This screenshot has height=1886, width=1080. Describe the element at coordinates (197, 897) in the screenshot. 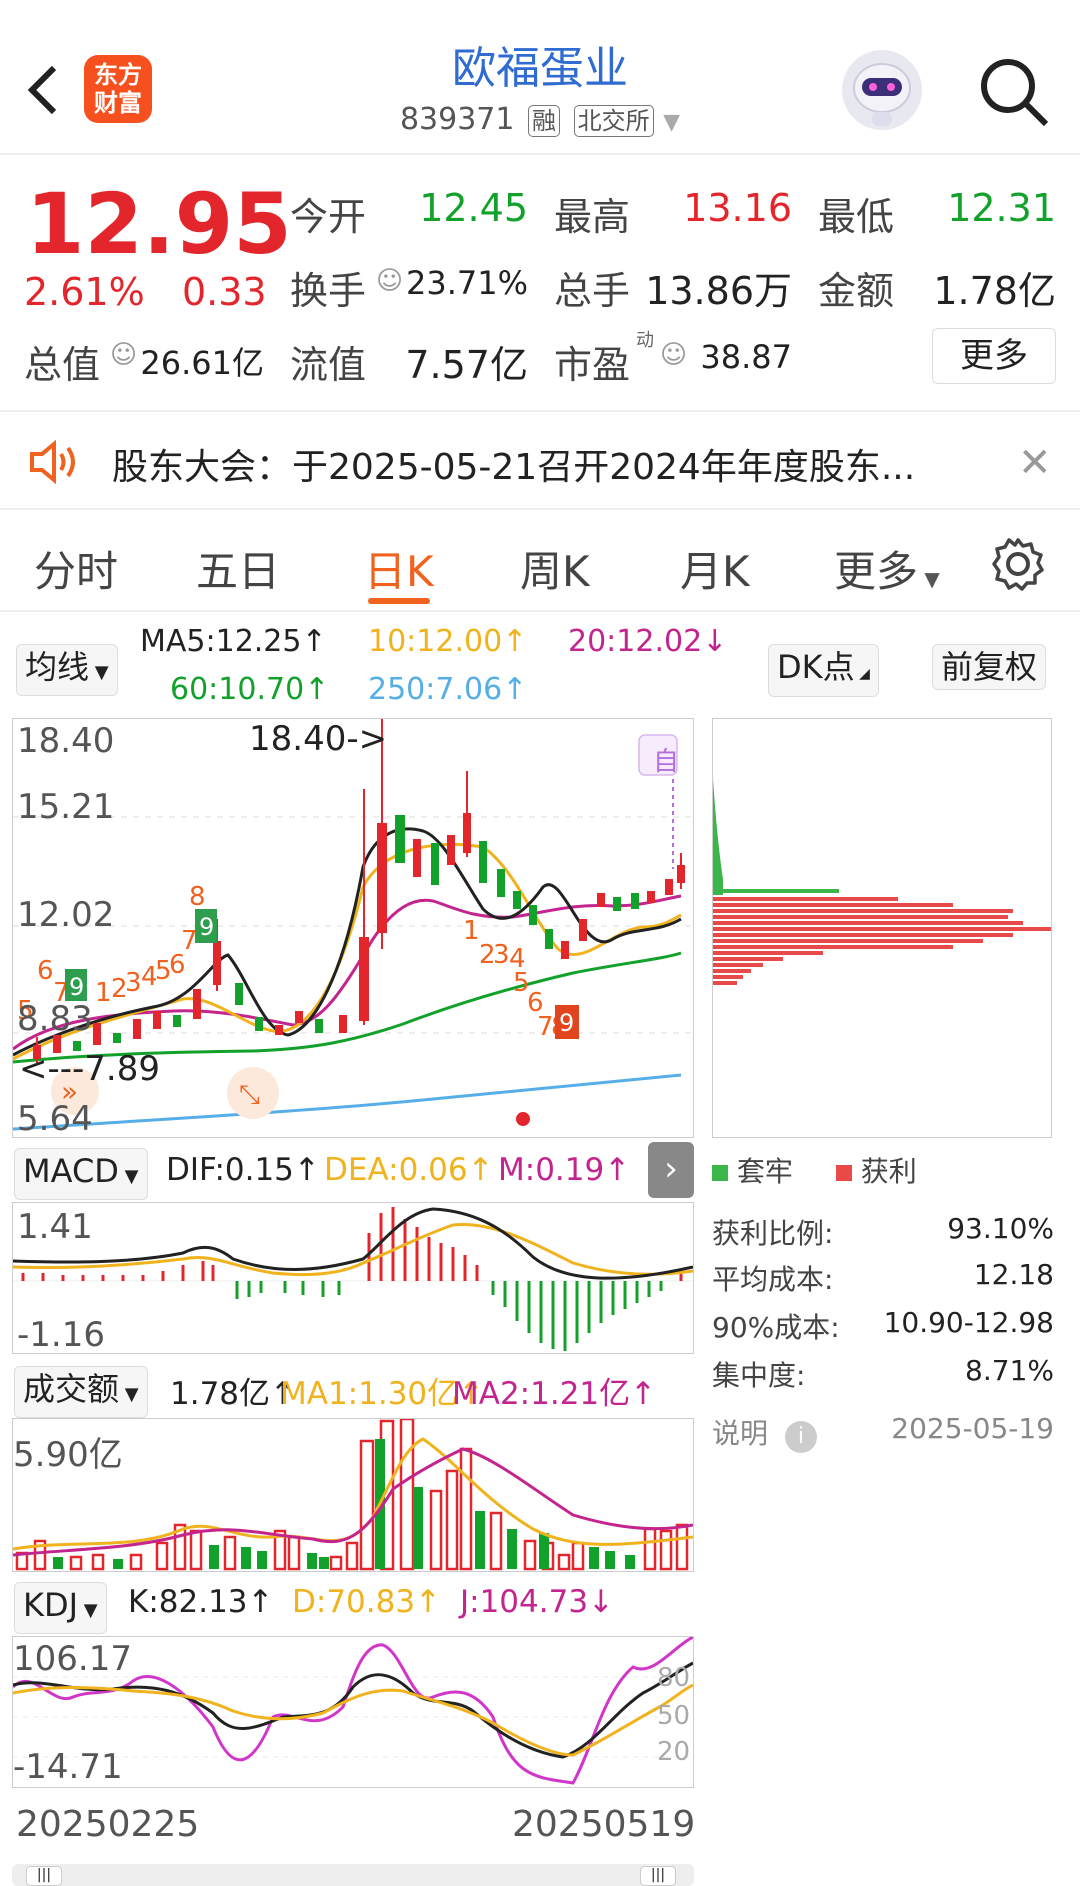

I see `svg-text: 8` at that location.